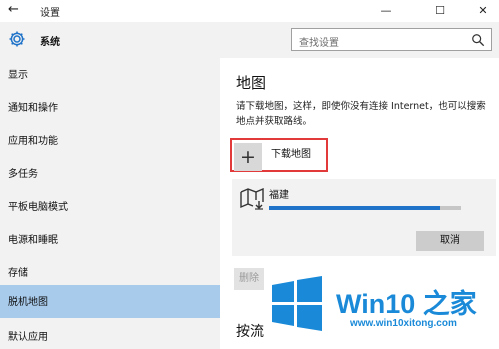 The image size is (499, 349). What do you see at coordinates (110, 301) in the screenshot?
I see `sidebar-item-offline-maps: 脱机地图` at bounding box center [110, 301].